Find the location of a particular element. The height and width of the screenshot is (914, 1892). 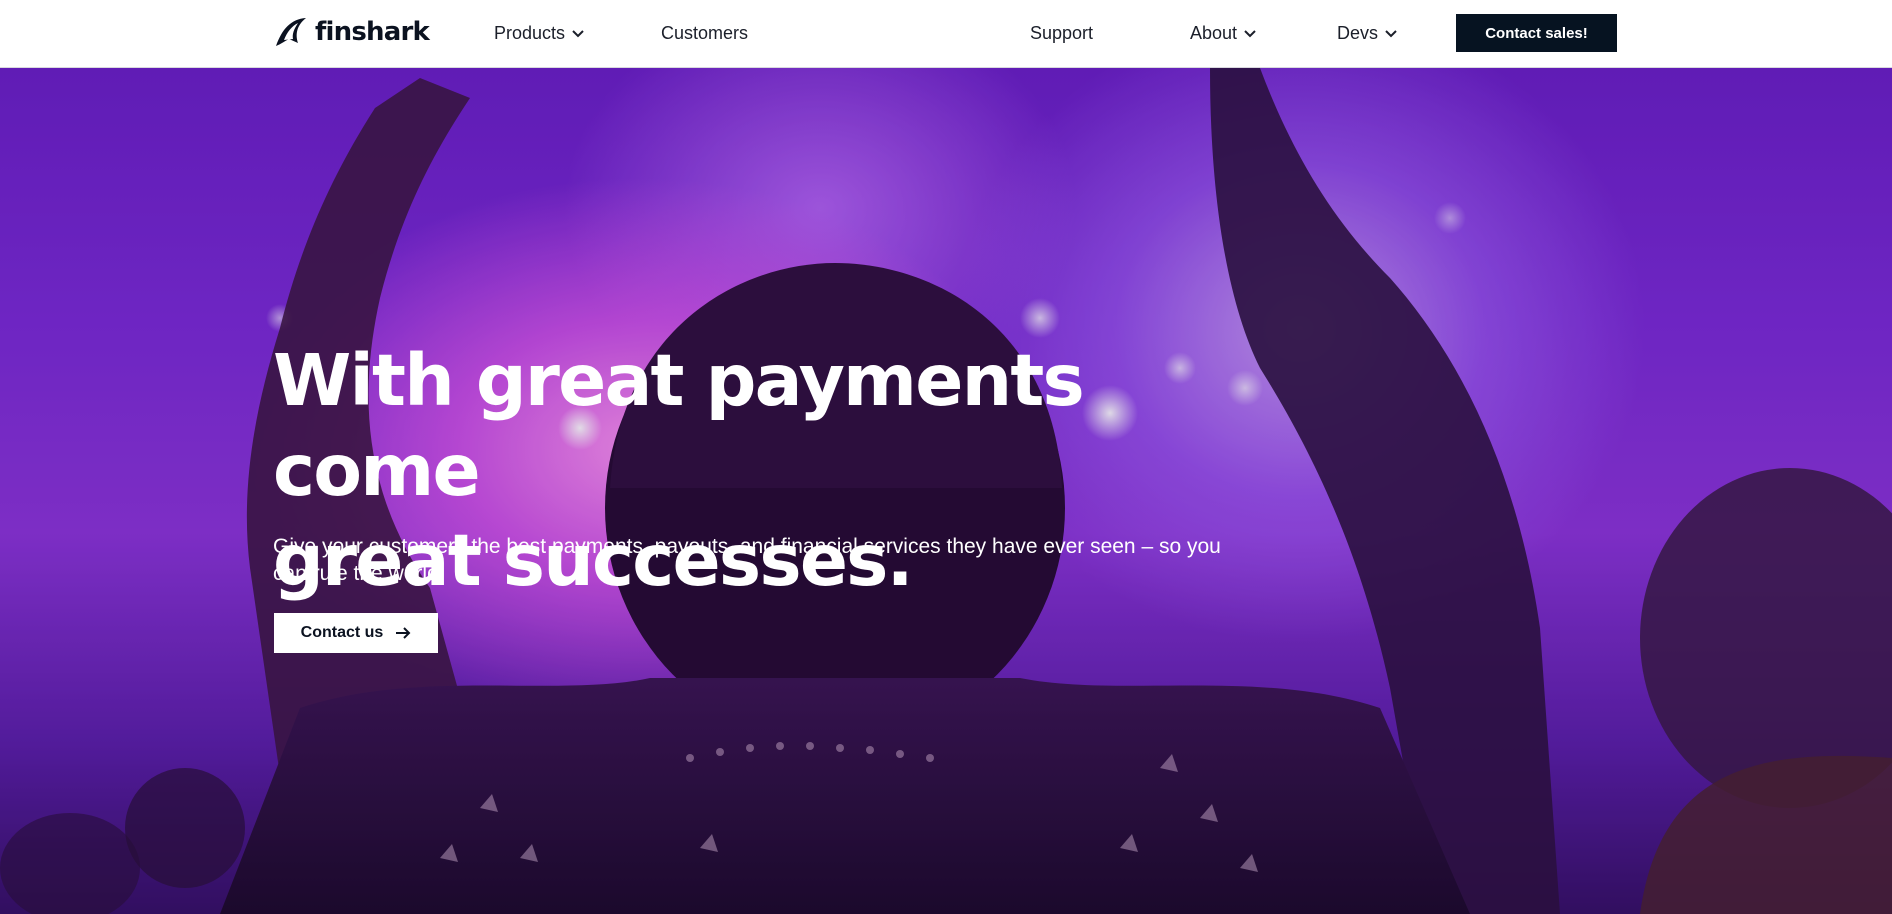

contact-us-button: Contact us is located at coordinates (356, 633).